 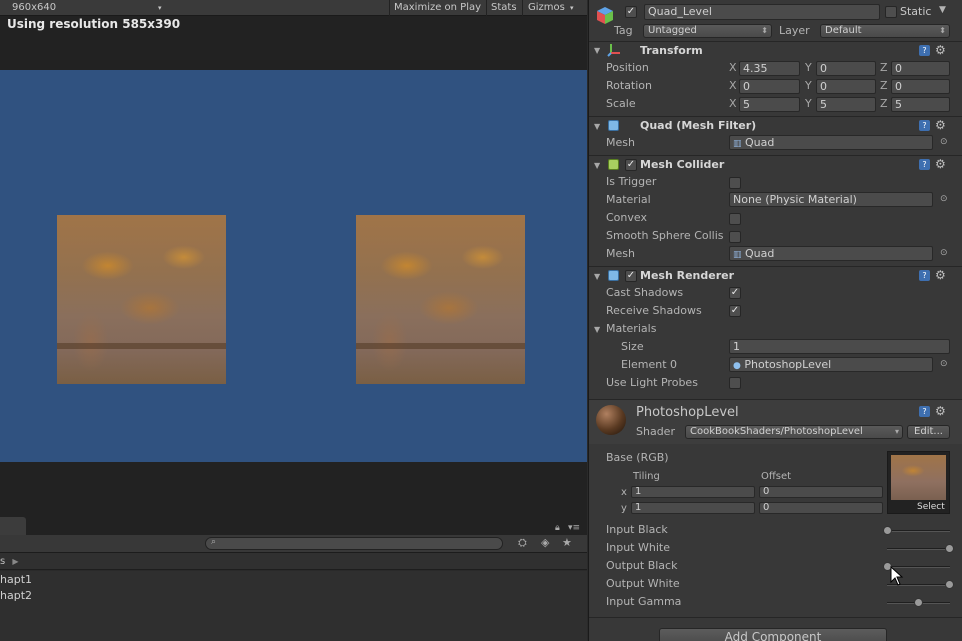 What do you see at coordinates (831, 253) in the screenshot?
I see `collider-mesh-field: ▥ Quad` at bounding box center [831, 253].